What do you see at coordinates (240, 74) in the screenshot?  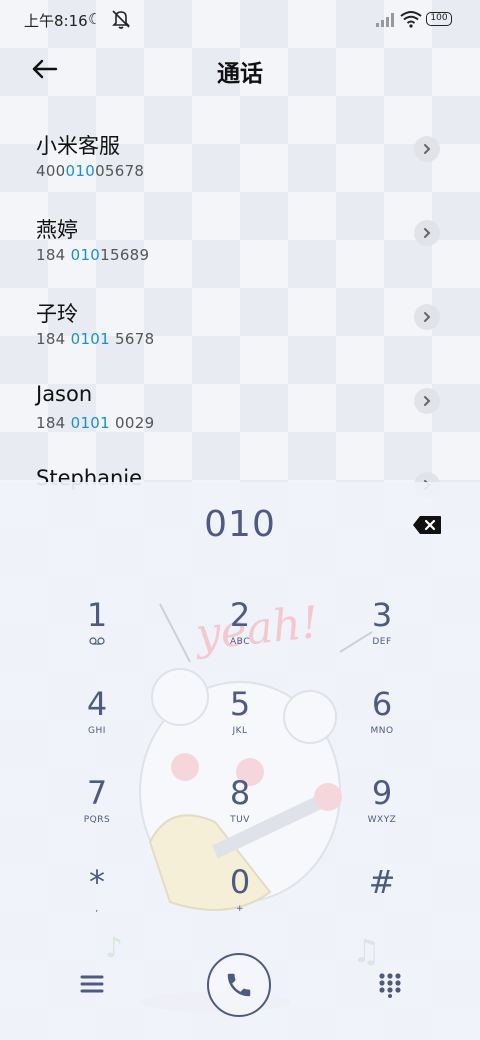 I see `page-title: 通话` at bounding box center [240, 74].